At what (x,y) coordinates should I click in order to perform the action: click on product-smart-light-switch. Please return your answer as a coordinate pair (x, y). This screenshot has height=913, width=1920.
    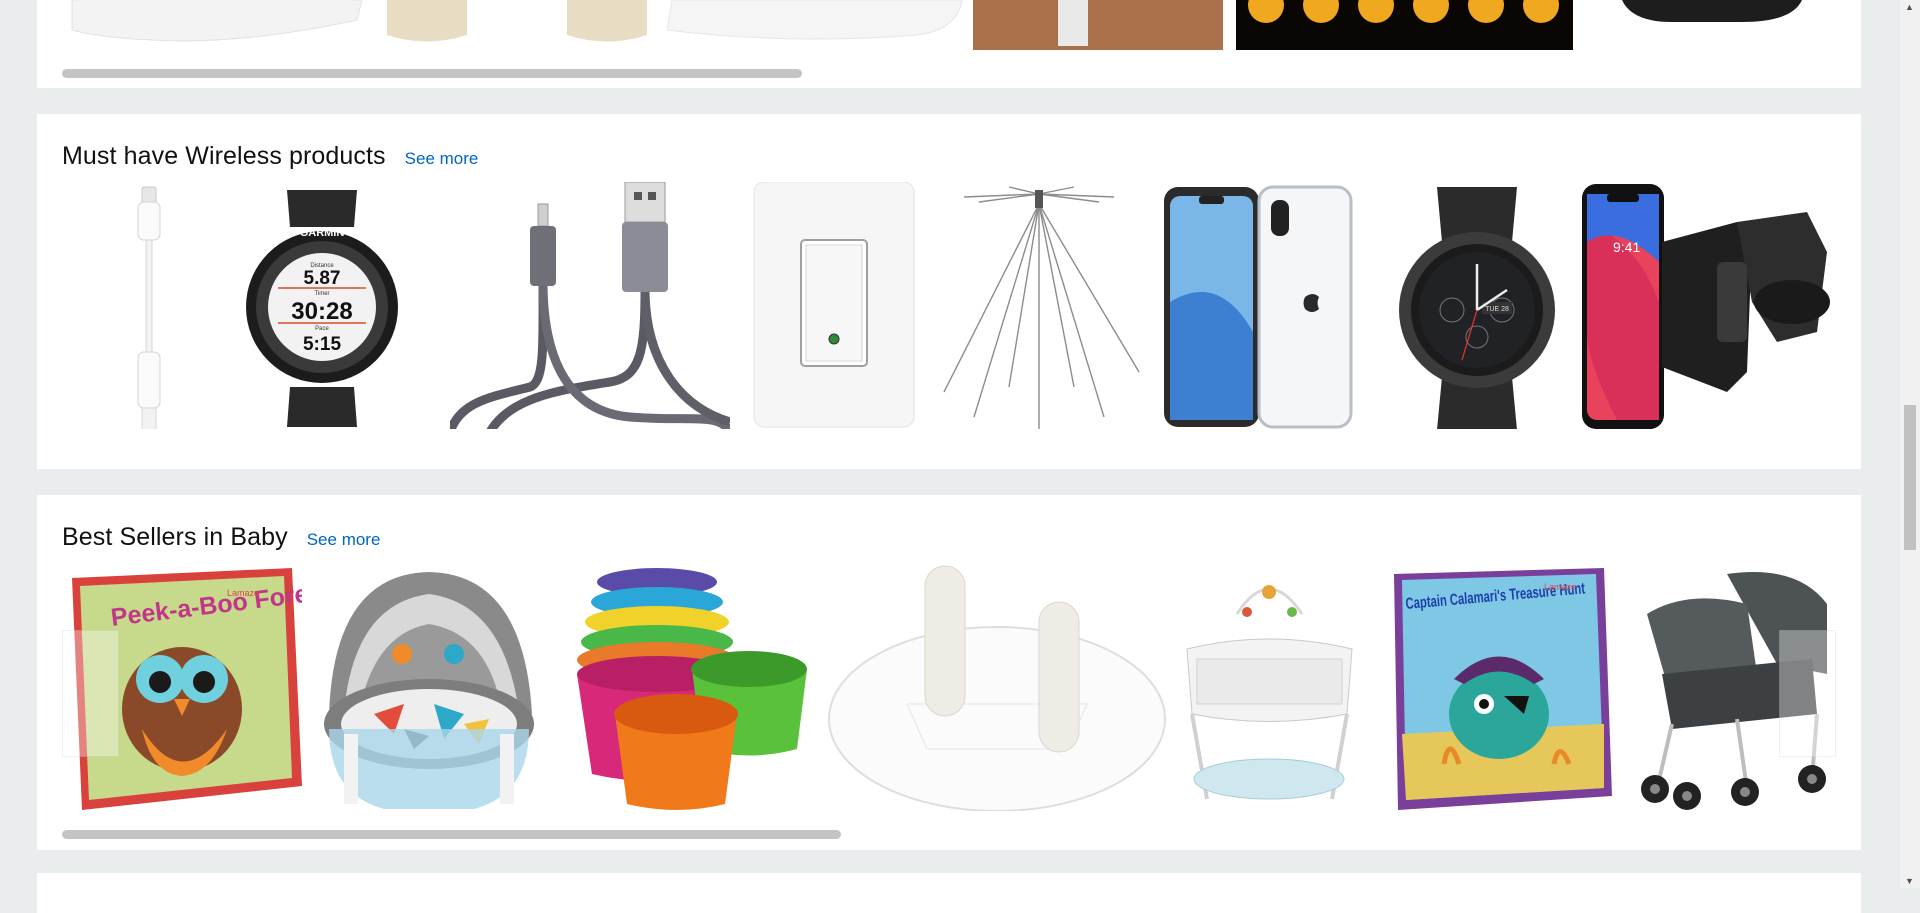
    Looking at the image, I should click on (834, 304).